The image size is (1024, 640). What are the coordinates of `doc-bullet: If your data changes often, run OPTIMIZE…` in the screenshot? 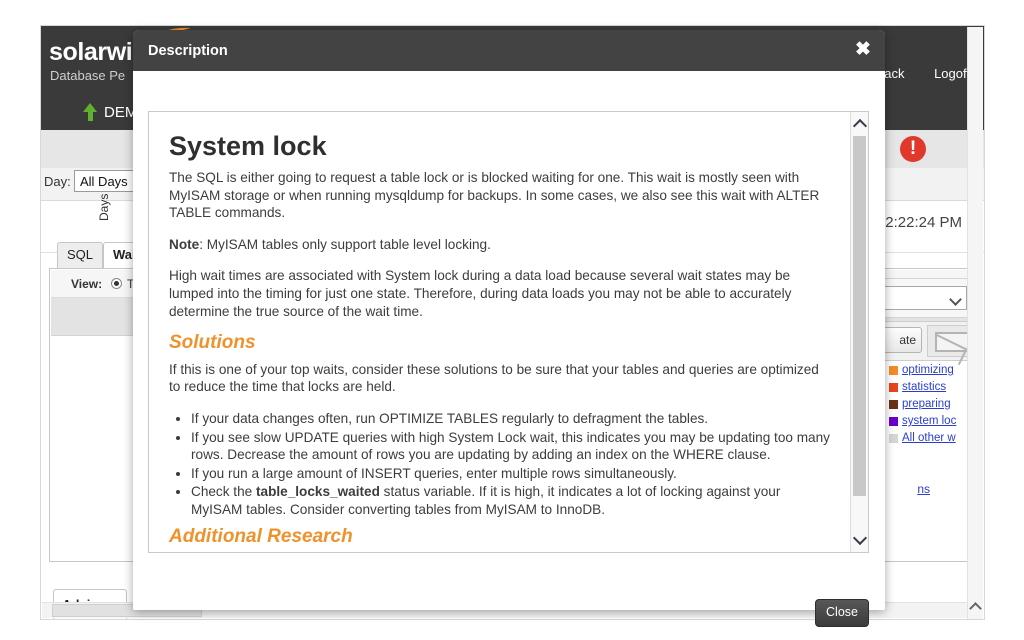 It's located at (511, 419).